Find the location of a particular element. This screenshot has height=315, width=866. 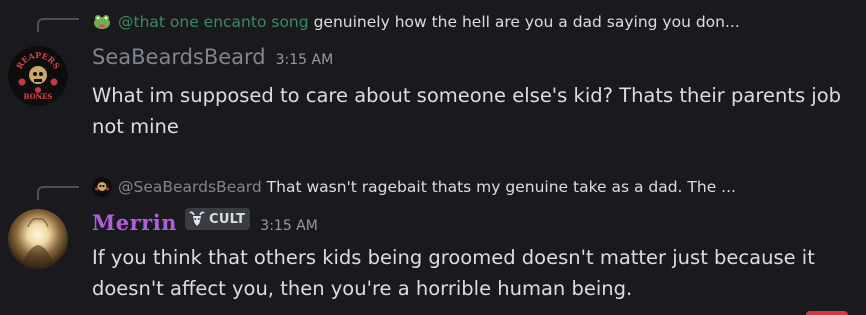

user-avatar: REAPERS BONES is located at coordinates (38, 76).